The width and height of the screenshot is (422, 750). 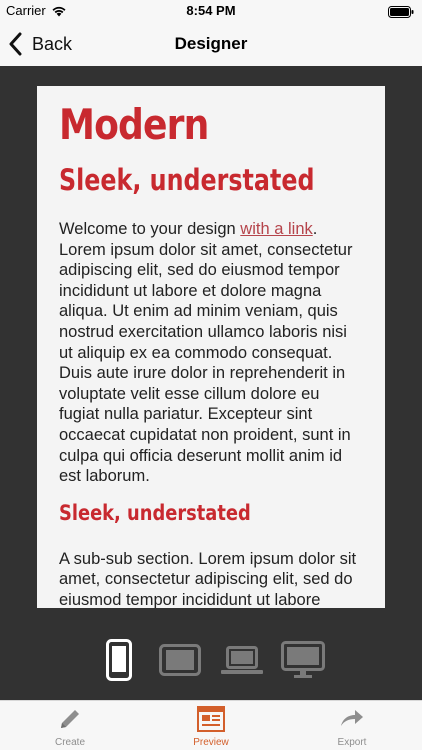 I want to click on phone-icon, so click(x=119, y=660).